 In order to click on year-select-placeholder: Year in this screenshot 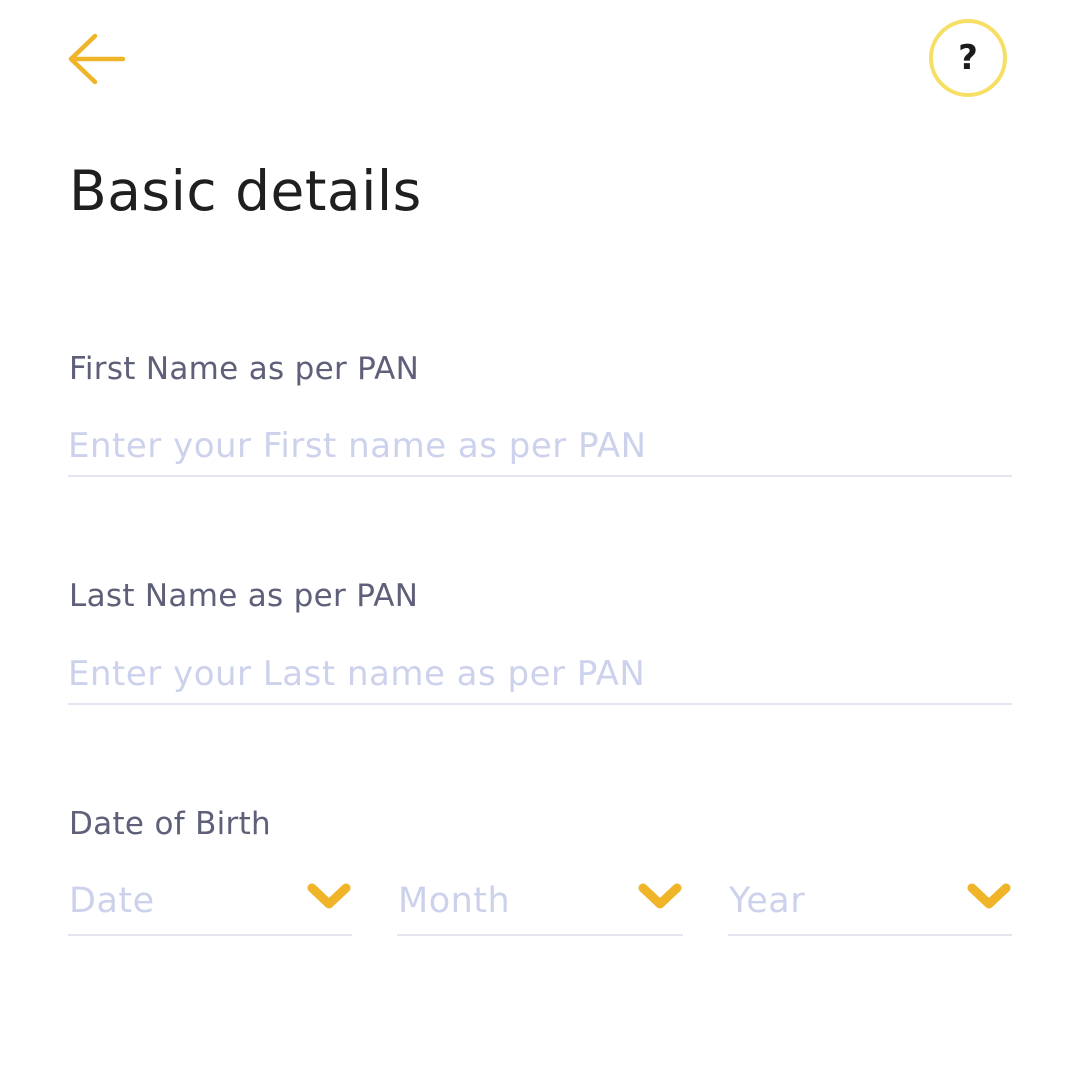, I will do `click(767, 901)`.